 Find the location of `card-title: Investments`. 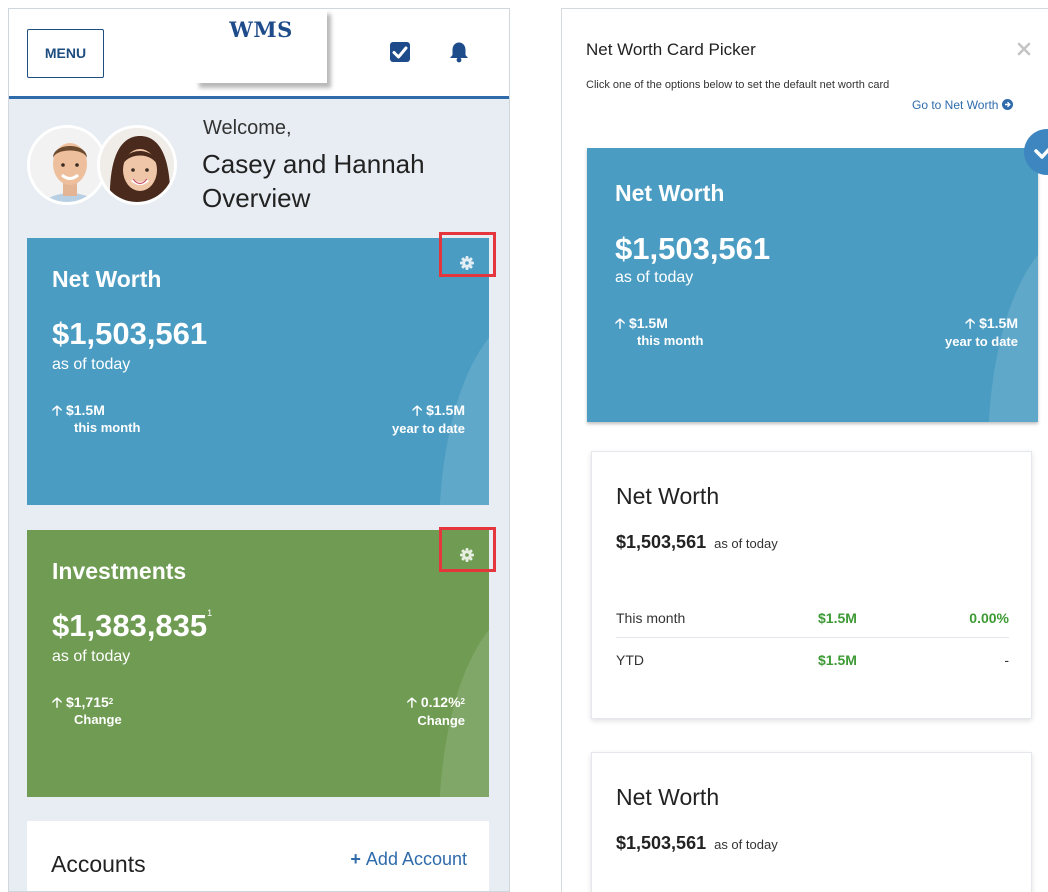

card-title: Investments is located at coordinates (119, 571).